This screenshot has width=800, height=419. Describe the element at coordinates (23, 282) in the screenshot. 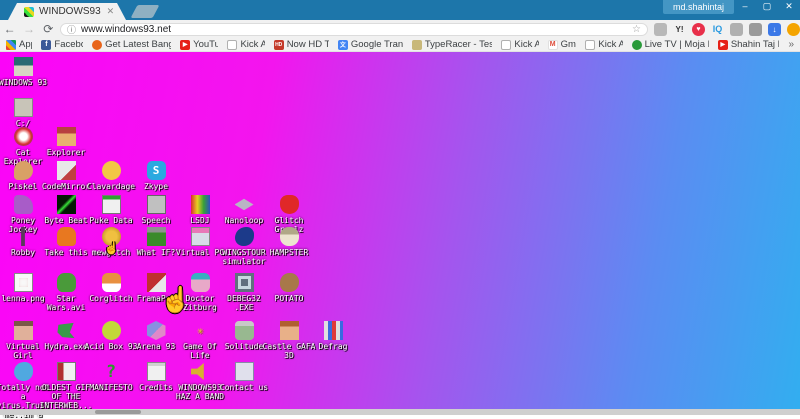

I see `image-file-icon` at that location.